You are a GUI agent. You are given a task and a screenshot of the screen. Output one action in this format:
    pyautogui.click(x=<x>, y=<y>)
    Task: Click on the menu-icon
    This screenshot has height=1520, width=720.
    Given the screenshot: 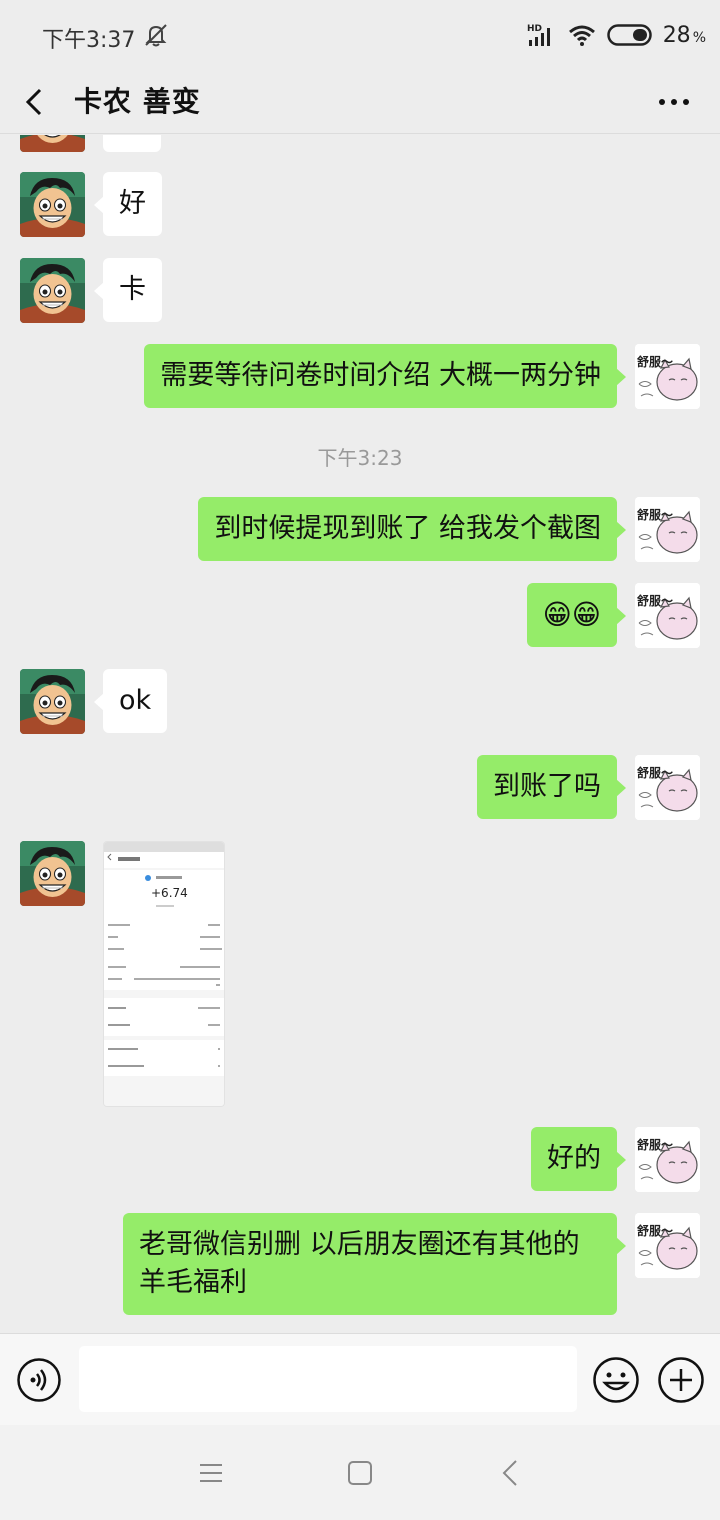 What is the action you would take?
    pyautogui.click(x=211, y=1473)
    